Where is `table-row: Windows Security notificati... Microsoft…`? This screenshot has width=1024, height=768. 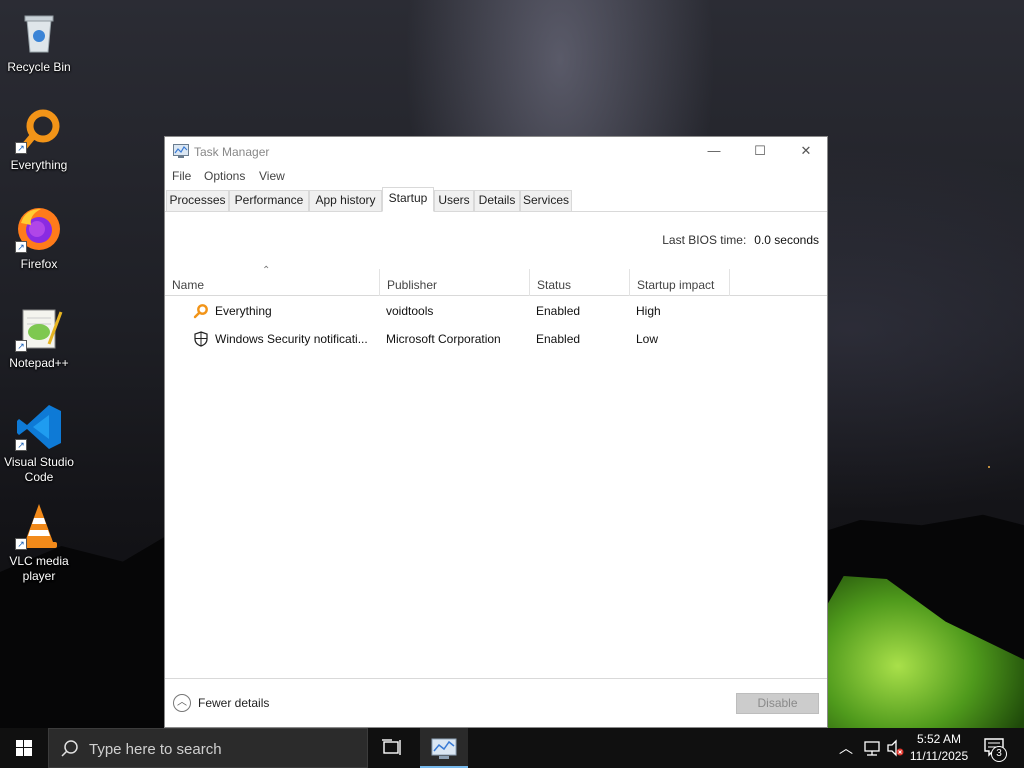
table-row: Windows Security notificati... Microsoft… is located at coordinates (496, 339).